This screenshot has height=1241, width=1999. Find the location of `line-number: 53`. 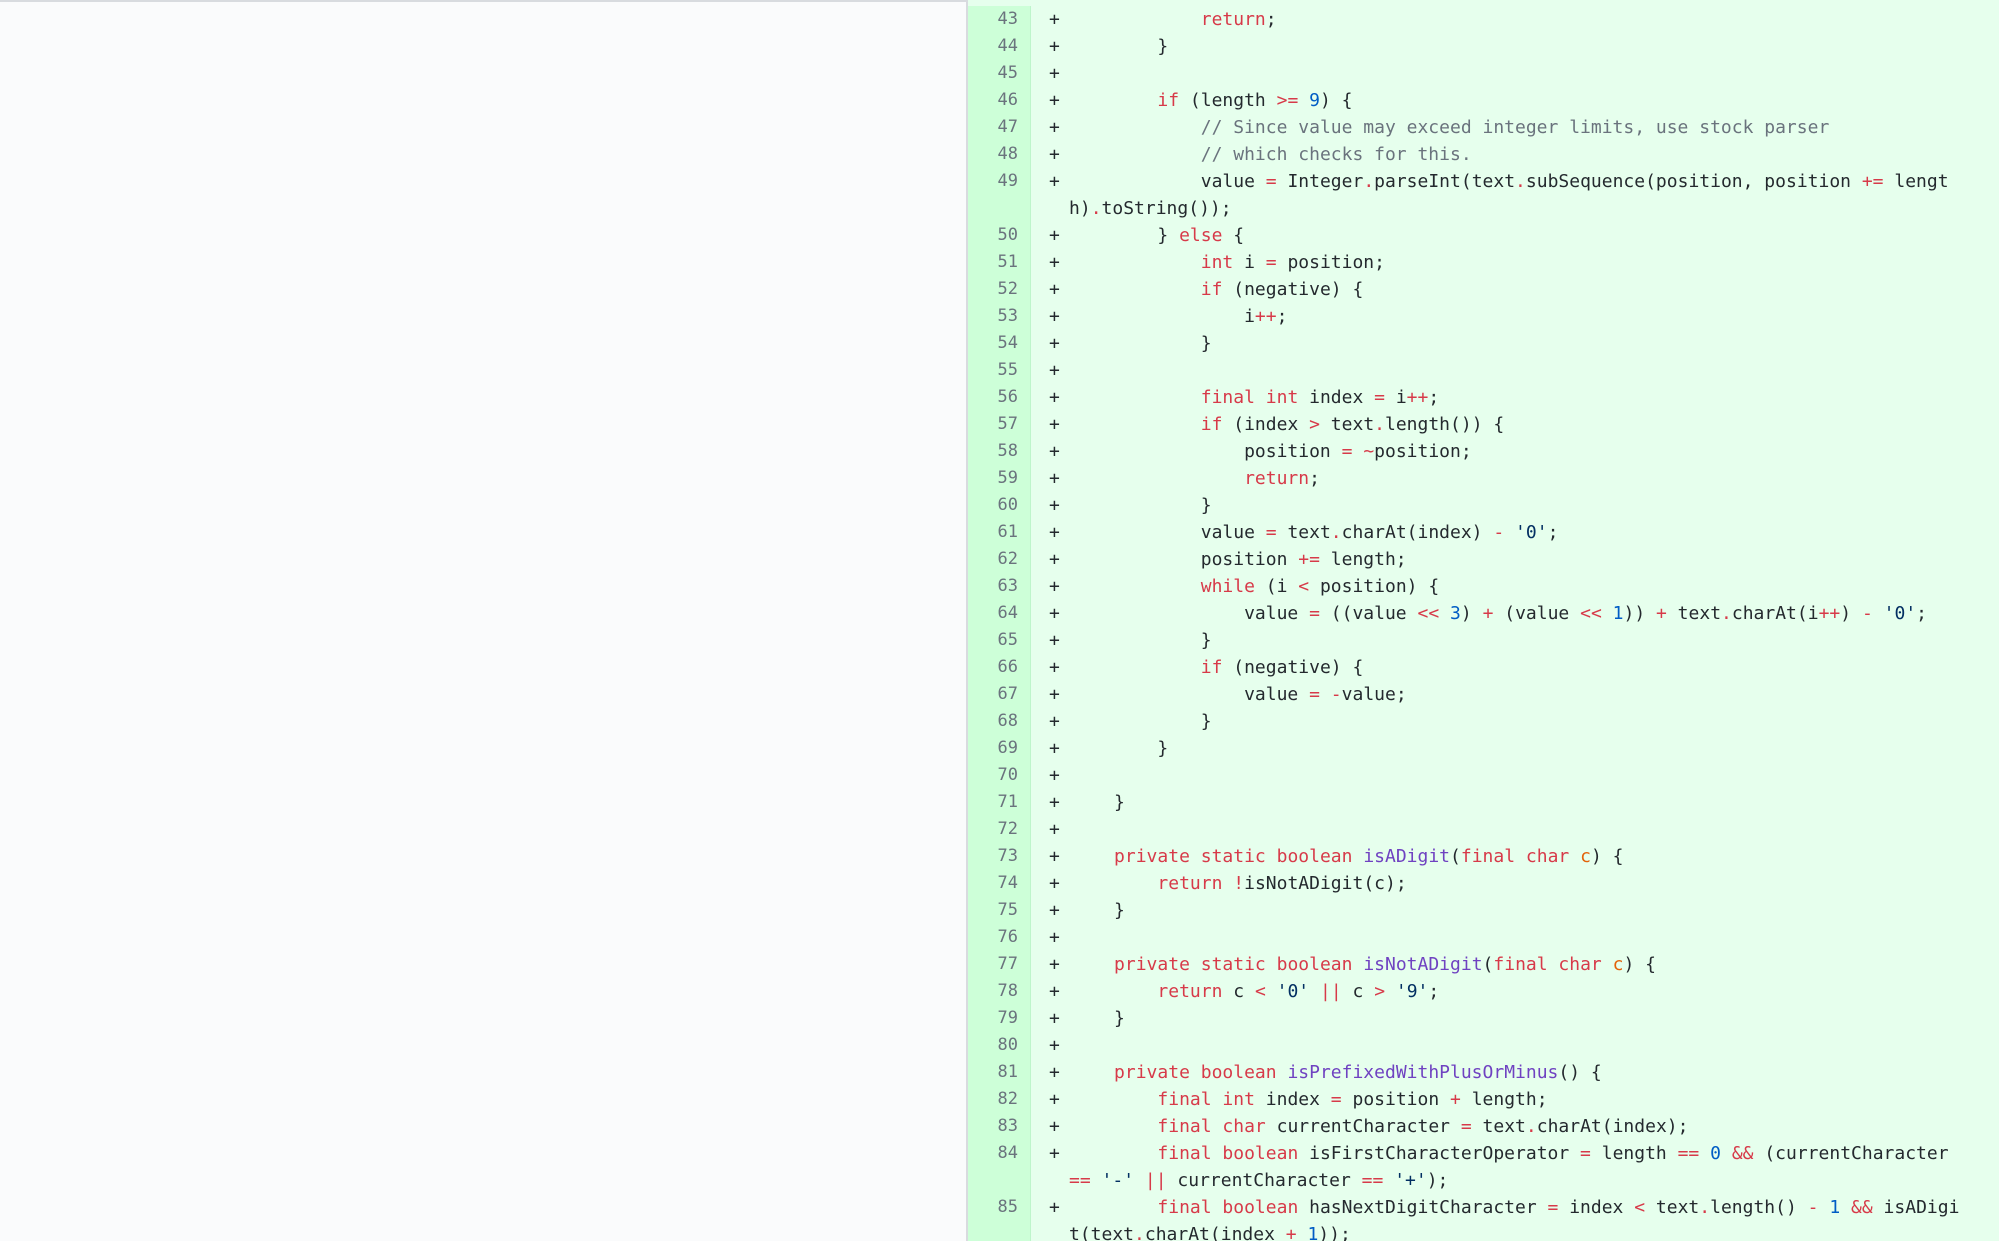

line-number: 53 is located at coordinates (993, 316).